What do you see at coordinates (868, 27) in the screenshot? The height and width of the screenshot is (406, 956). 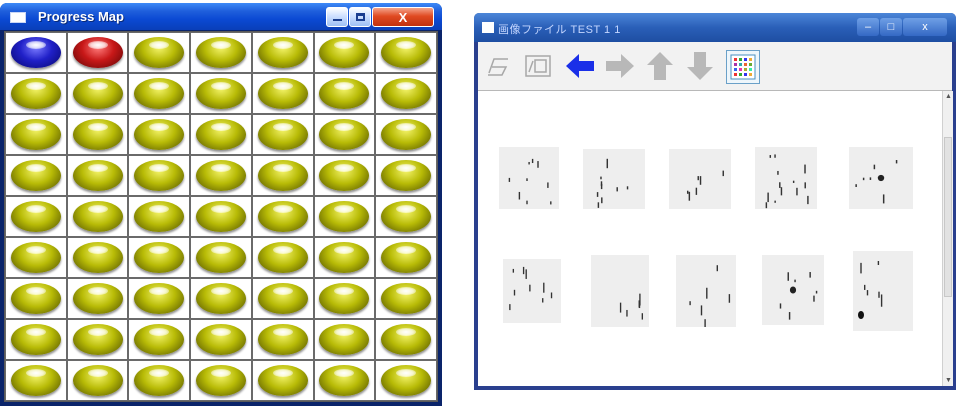 I see `minimize-button: –` at bounding box center [868, 27].